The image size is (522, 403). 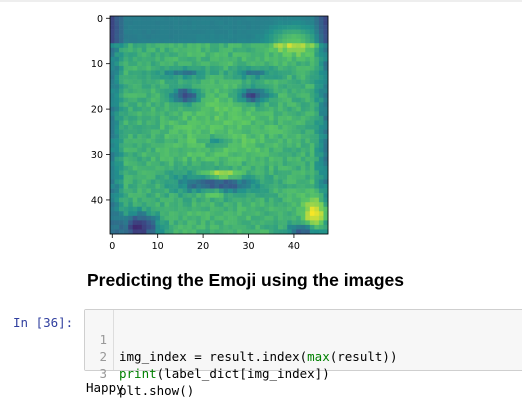 I want to click on code-line-2: 2 print(label_dict[img_index]), so click(x=303, y=356).